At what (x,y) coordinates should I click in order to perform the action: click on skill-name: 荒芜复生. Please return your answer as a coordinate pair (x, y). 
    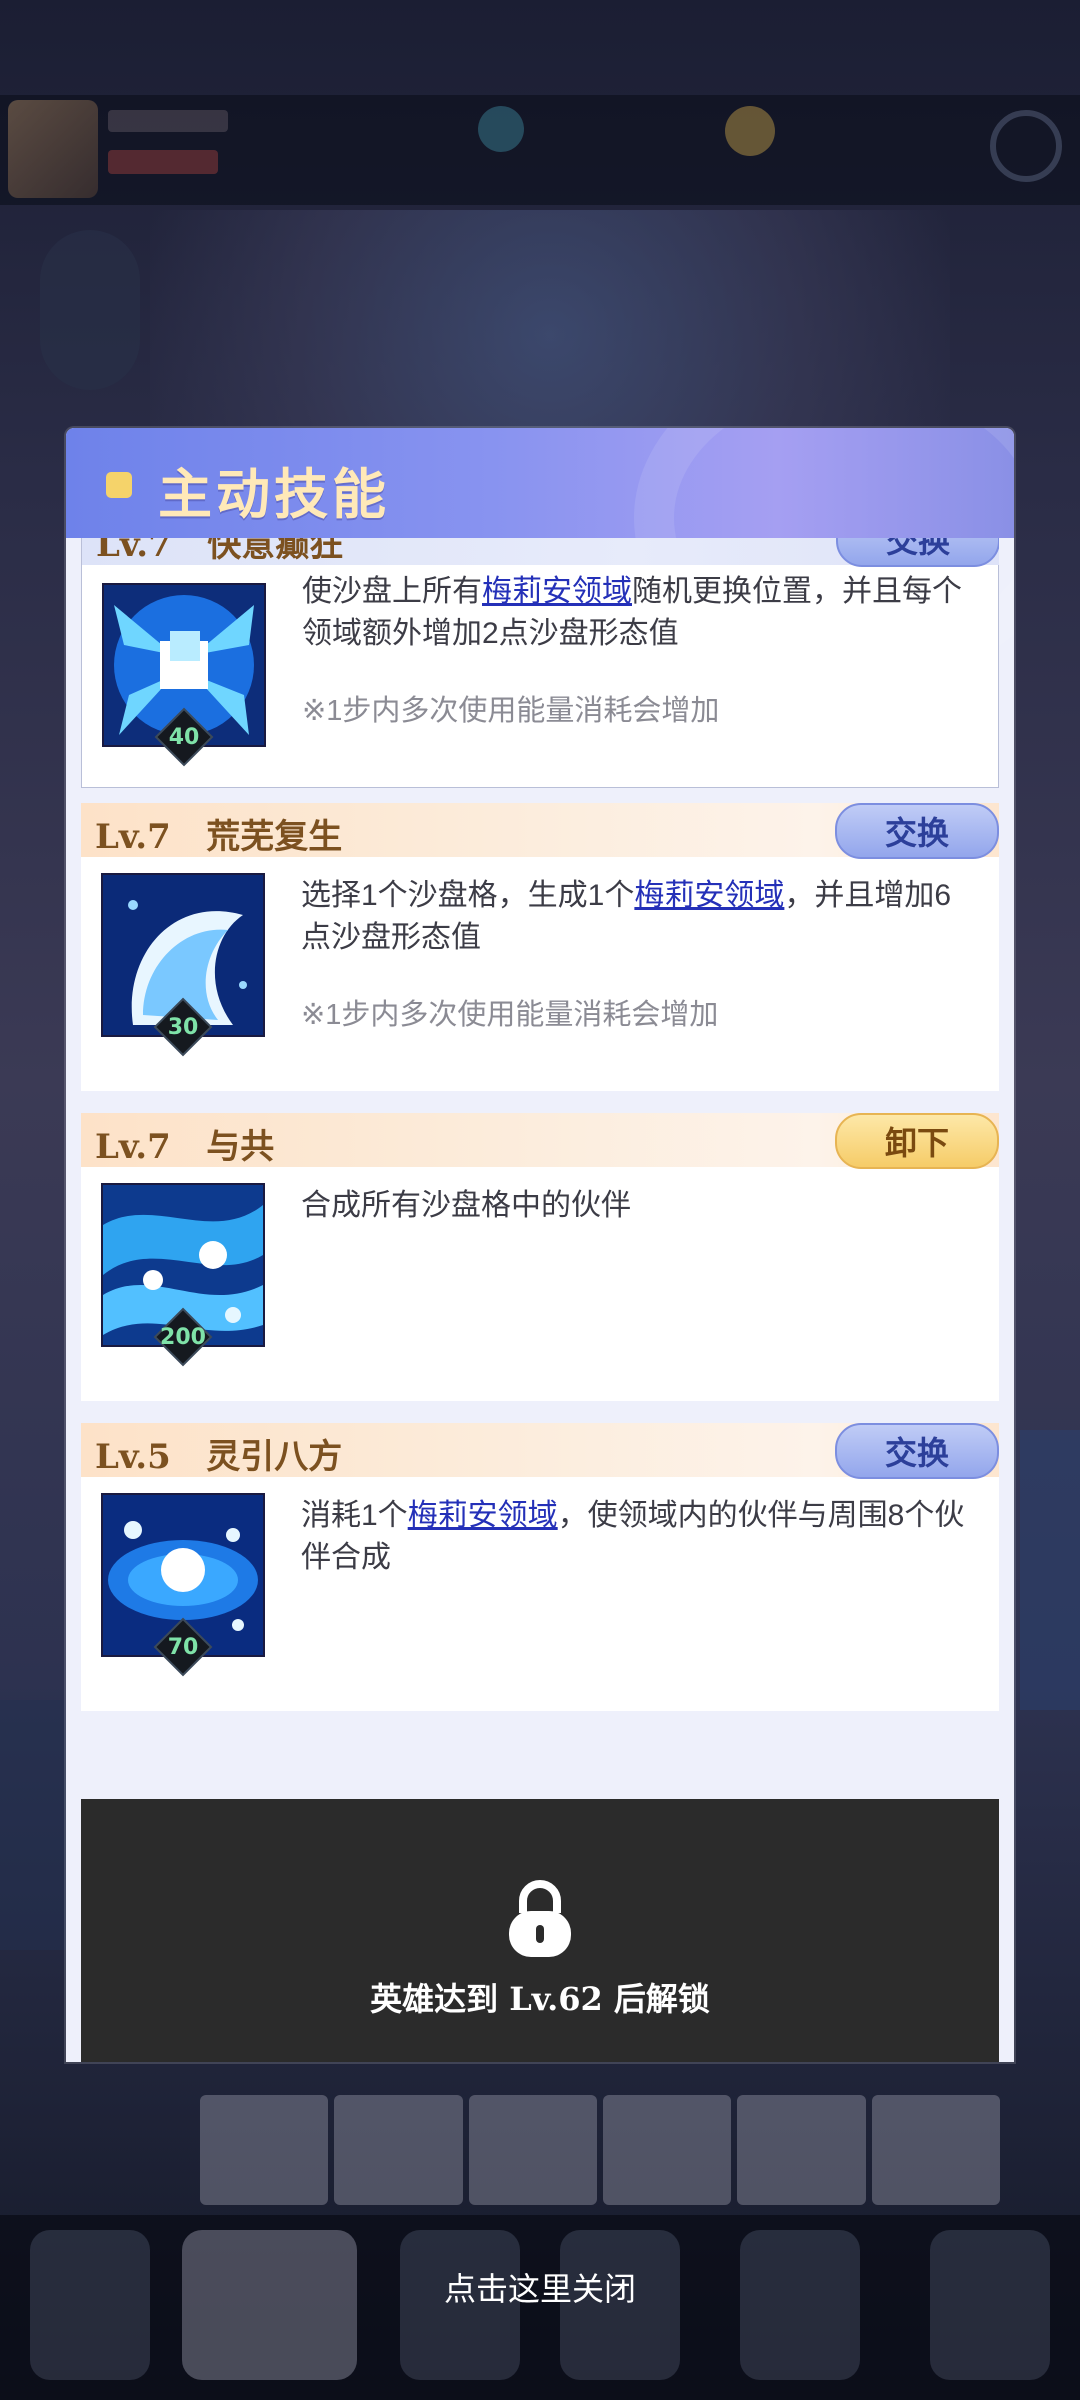
    Looking at the image, I should click on (274, 837).